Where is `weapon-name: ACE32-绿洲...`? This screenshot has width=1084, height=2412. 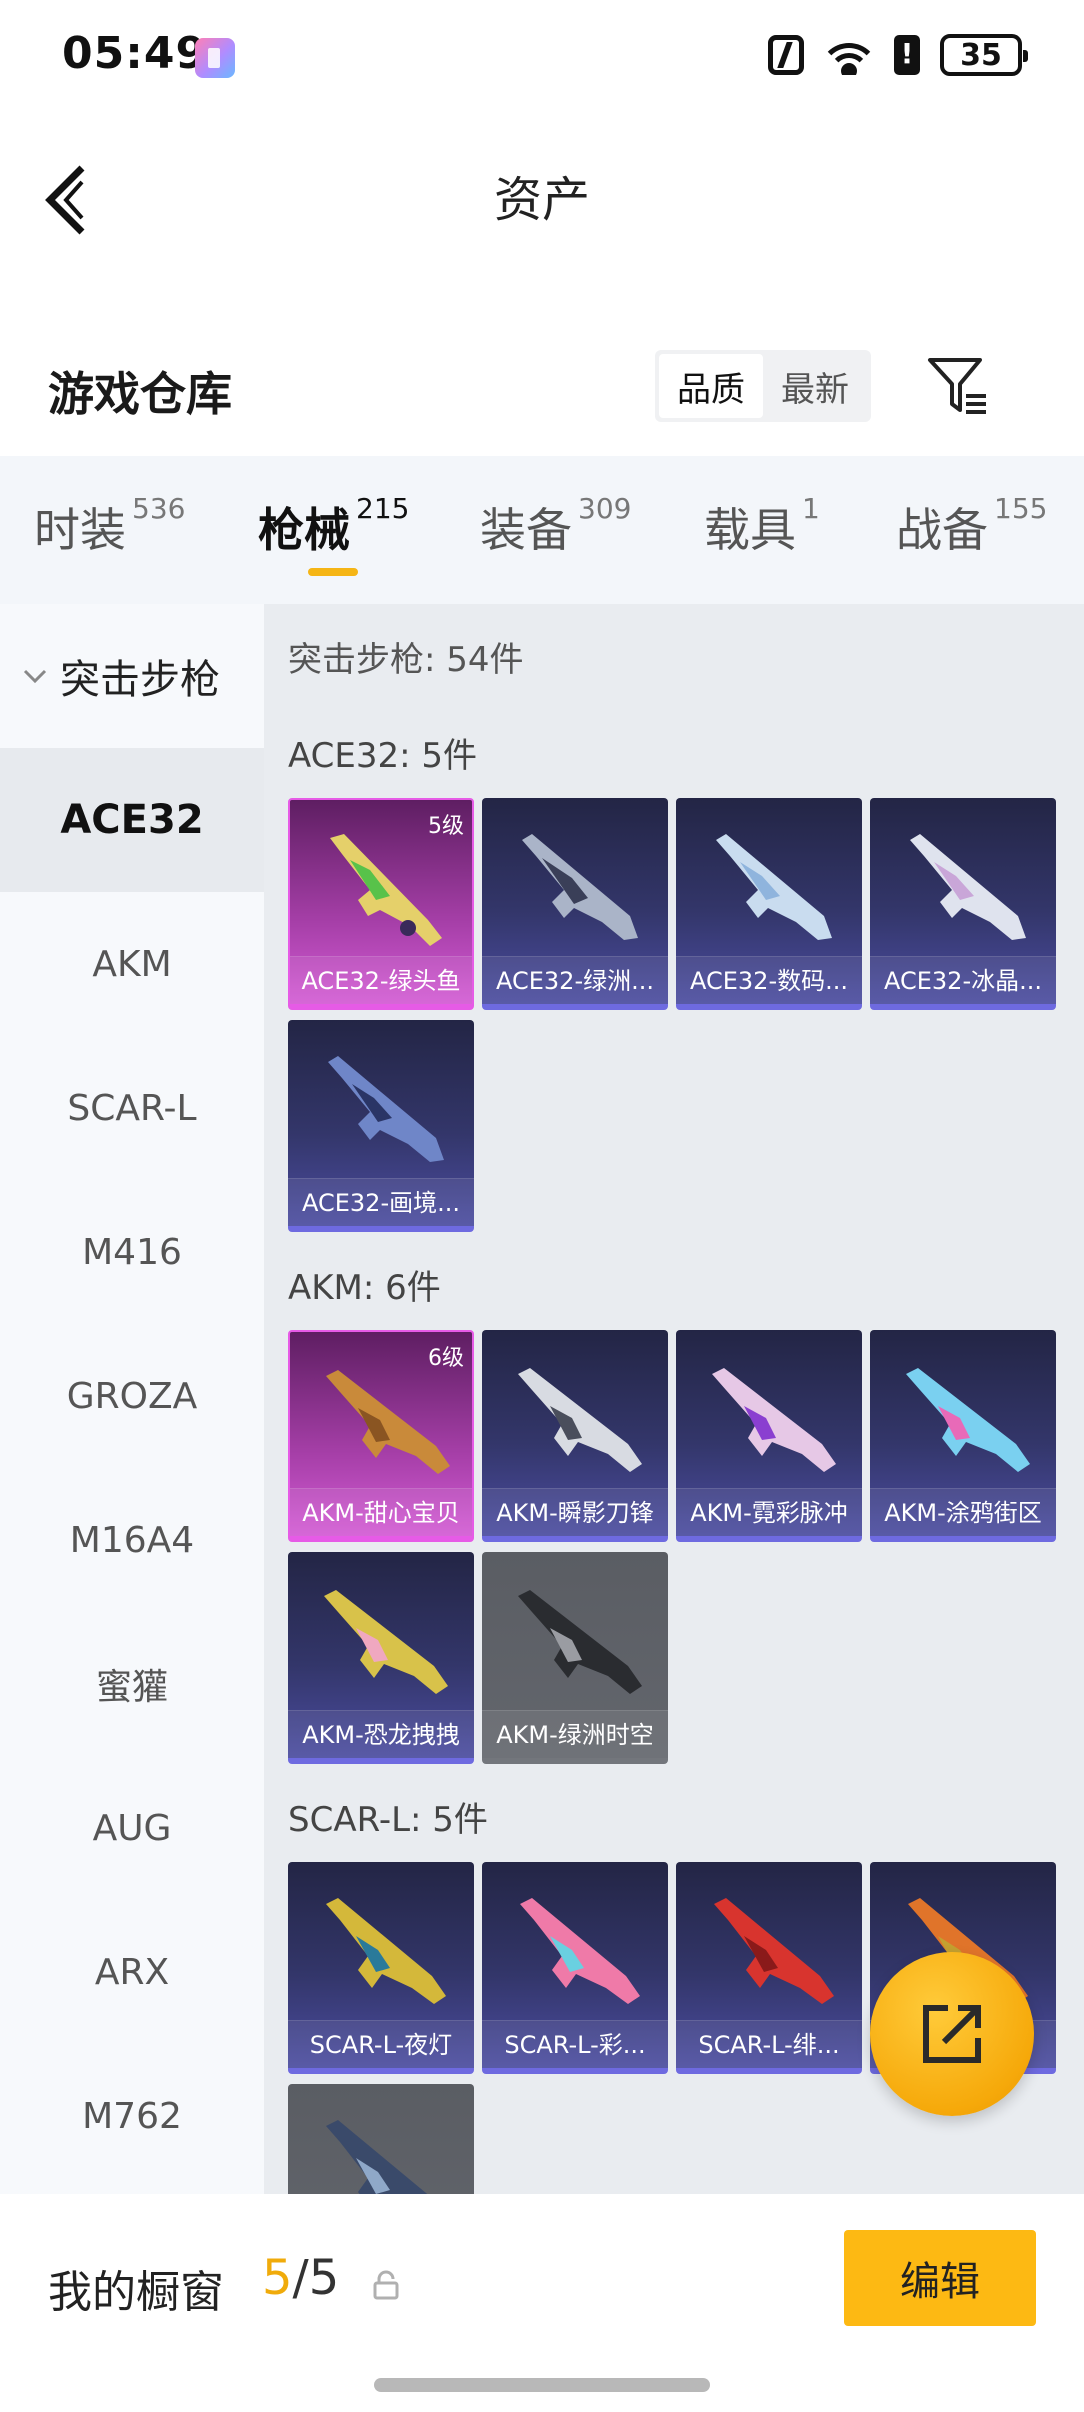
weapon-name: ACE32-绿洲... is located at coordinates (575, 980).